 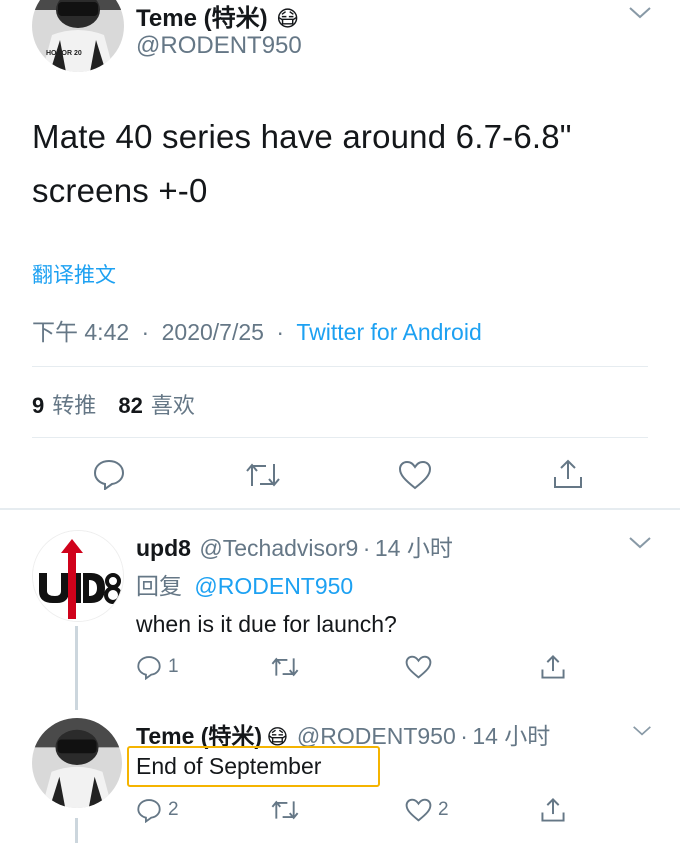 What do you see at coordinates (74, 274) in the screenshot?
I see `translate-tweet-link: 翻译推文` at bounding box center [74, 274].